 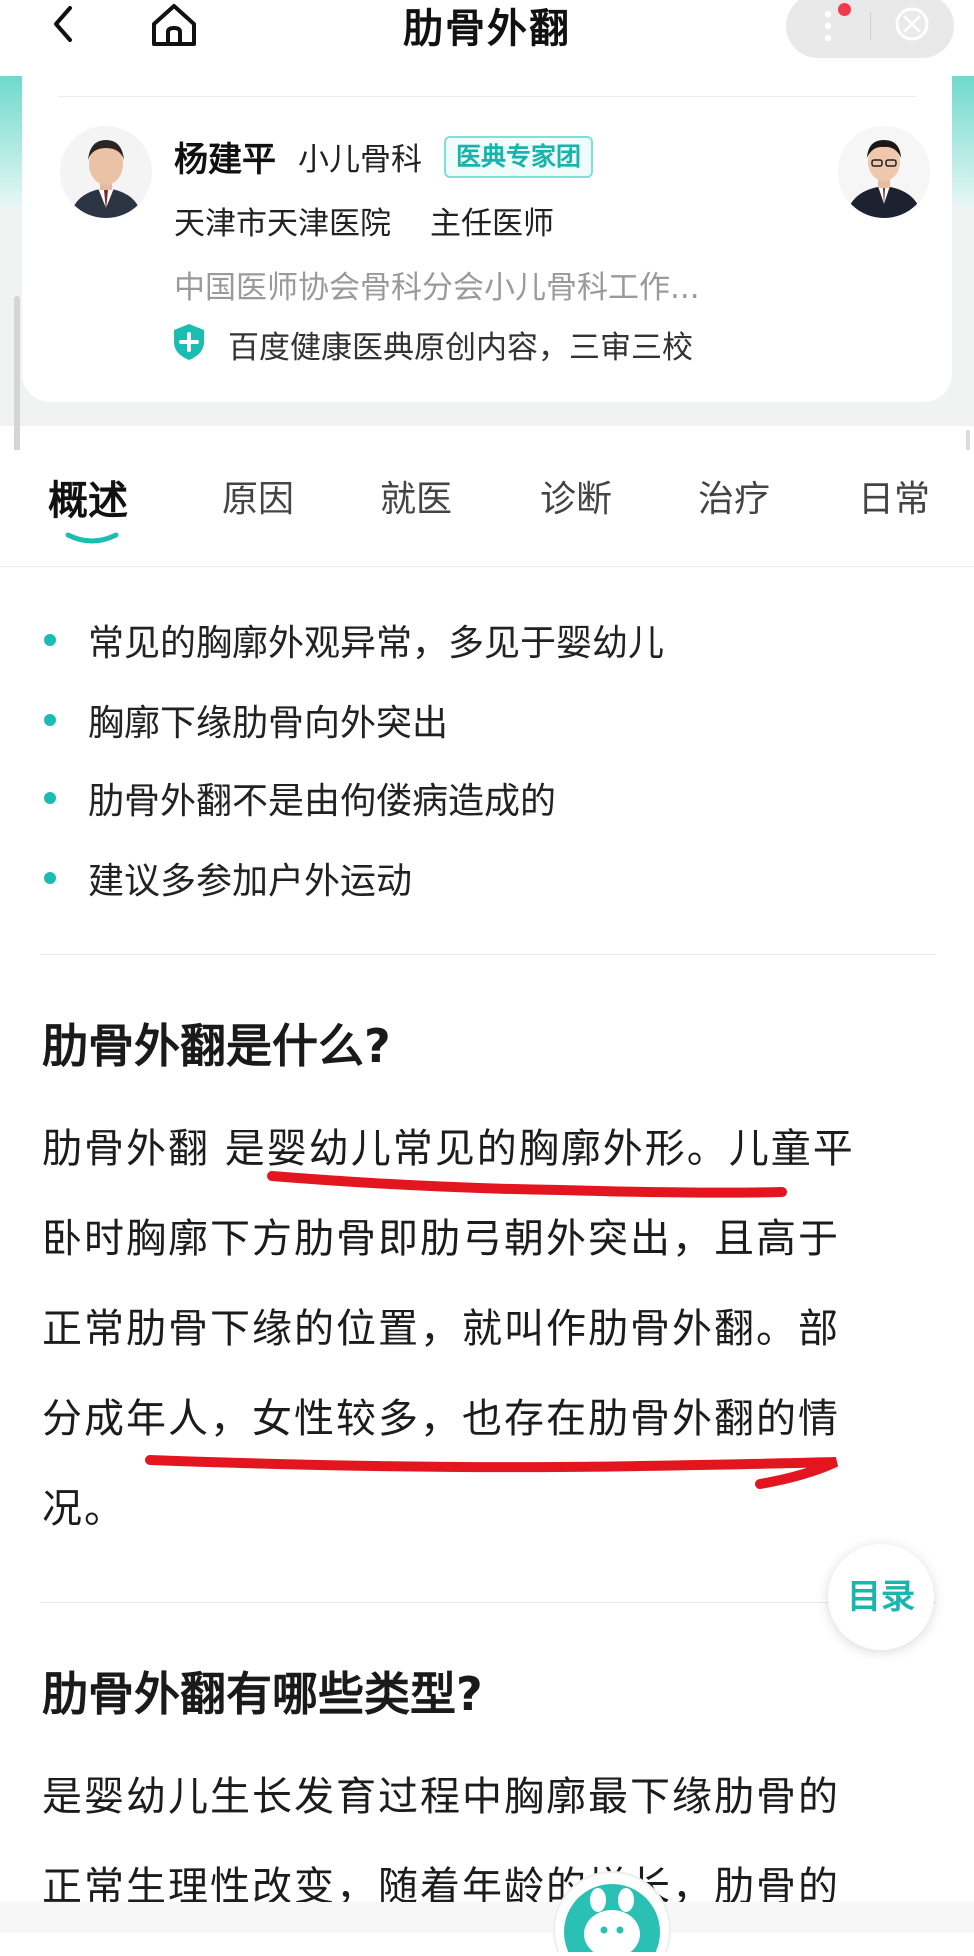 What do you see at coordinates (487, 35) in the screenshot?
I see `top-nav-bar: 肋骨外翻` at bounding box center [487, 35].